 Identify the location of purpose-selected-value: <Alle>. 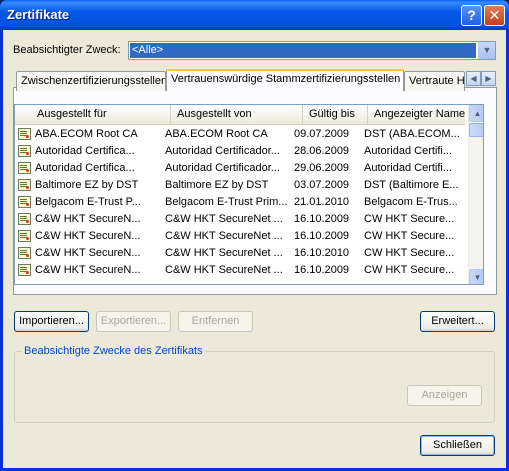
(303, 50).